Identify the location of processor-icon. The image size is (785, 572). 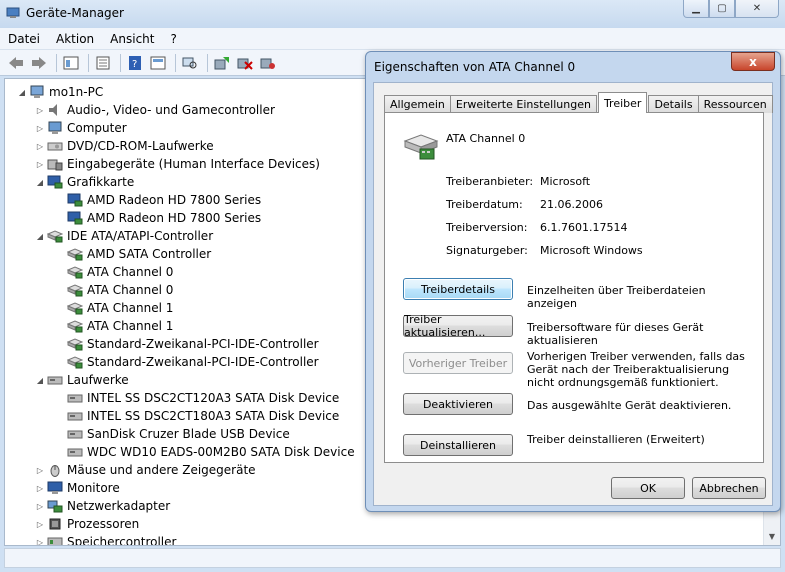
(55, 524).